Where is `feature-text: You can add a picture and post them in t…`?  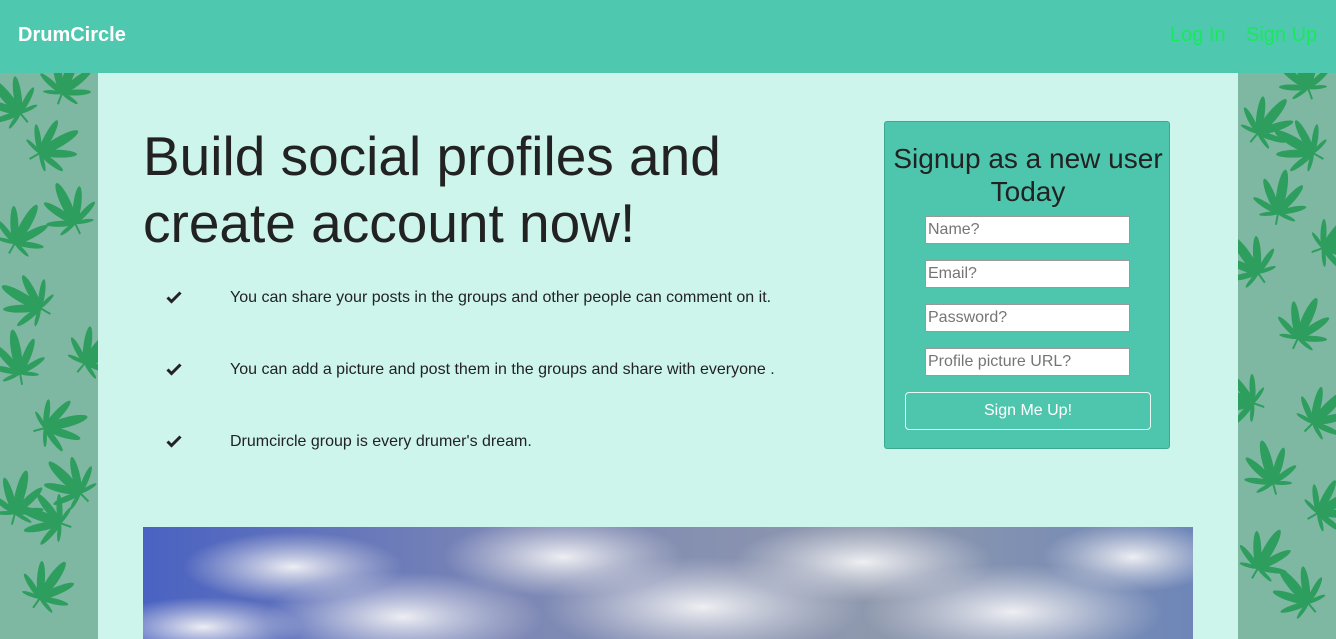 feature-text: You can add a picture and post them in t… is located at coordinates (502, 369).